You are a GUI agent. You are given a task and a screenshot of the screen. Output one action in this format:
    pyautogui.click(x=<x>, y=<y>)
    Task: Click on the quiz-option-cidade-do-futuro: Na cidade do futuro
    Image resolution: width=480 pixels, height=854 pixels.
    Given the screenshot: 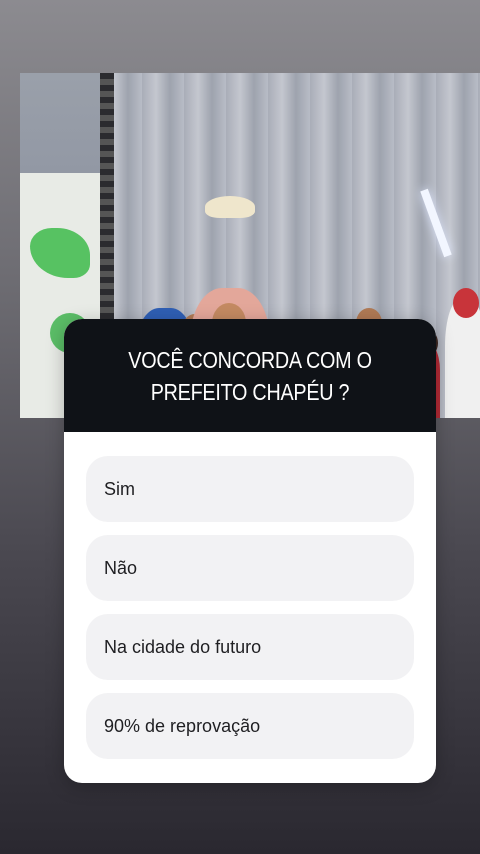 What is the action you would take?
    pyautogui.click(x=250, y=647)
    